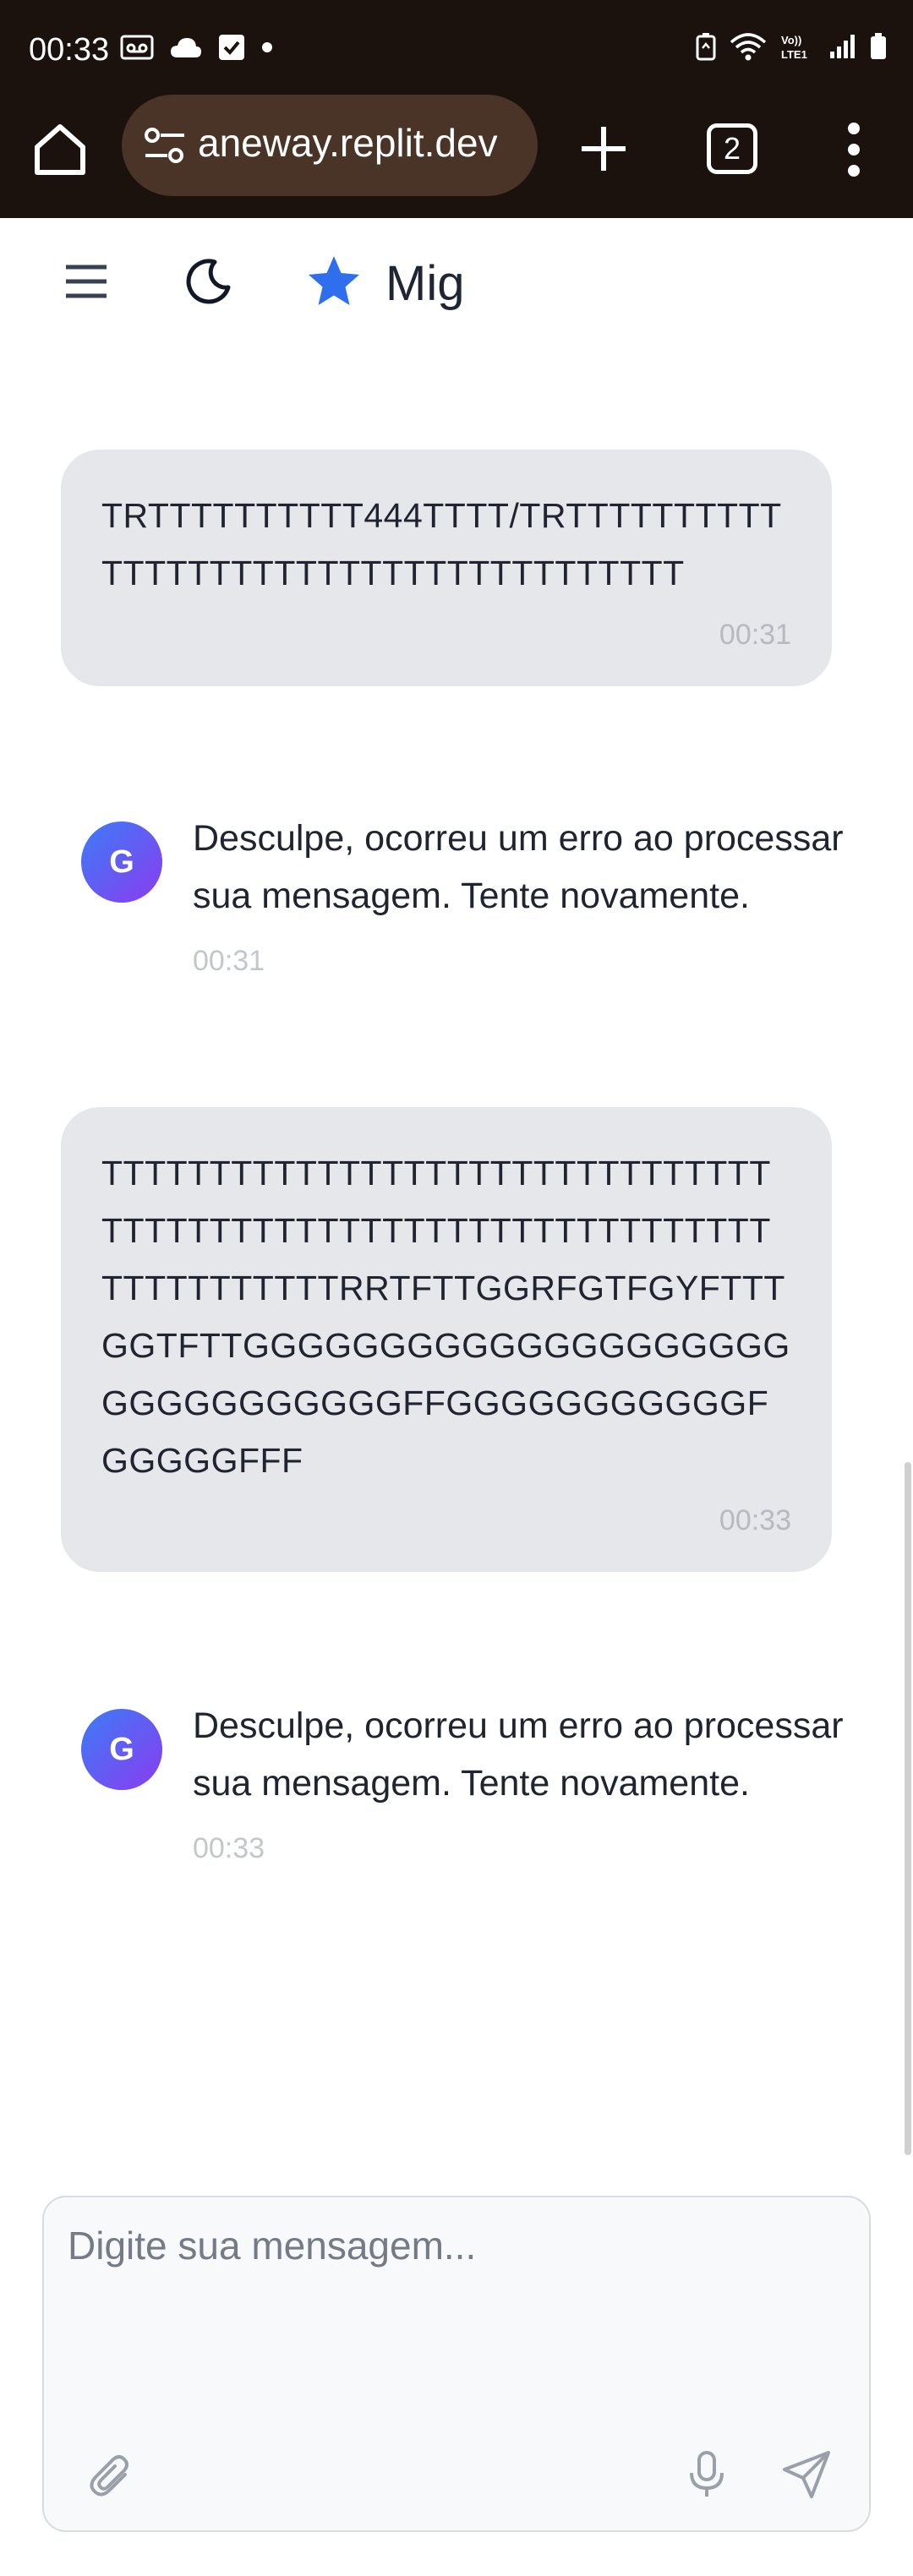 The width and height of the screenshot is (913, 2576). What do you see at coordinates (456, 2316) in the screenshot?
I see `message-input` at bounding box center [456, 2316].